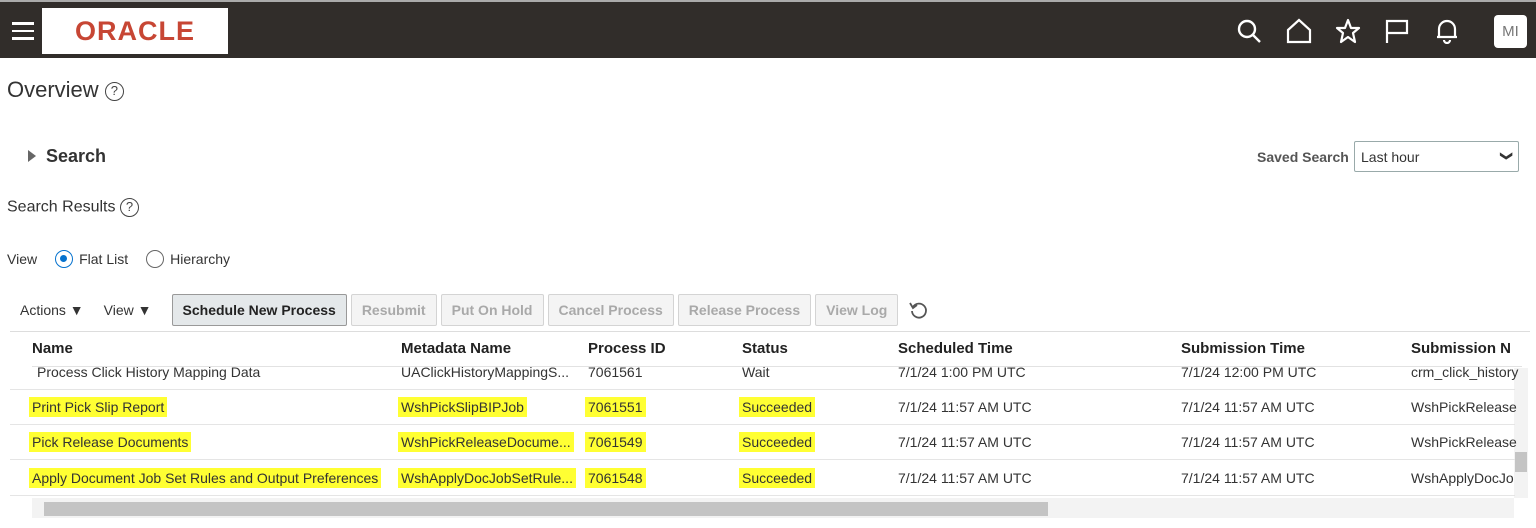 Image resolution: width=1536 pixels, height=528 pixels. Describe the element at coordinates (627, 348) in the screenshot. I see `column-header: Process ID` at that location.